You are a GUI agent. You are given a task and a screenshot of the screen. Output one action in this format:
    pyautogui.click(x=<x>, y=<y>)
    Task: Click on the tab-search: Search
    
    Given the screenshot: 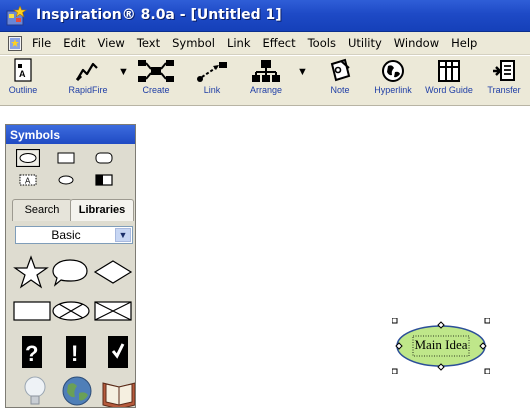 What is the action you would take?
    pyautogui.click(x=42, y=210)
    